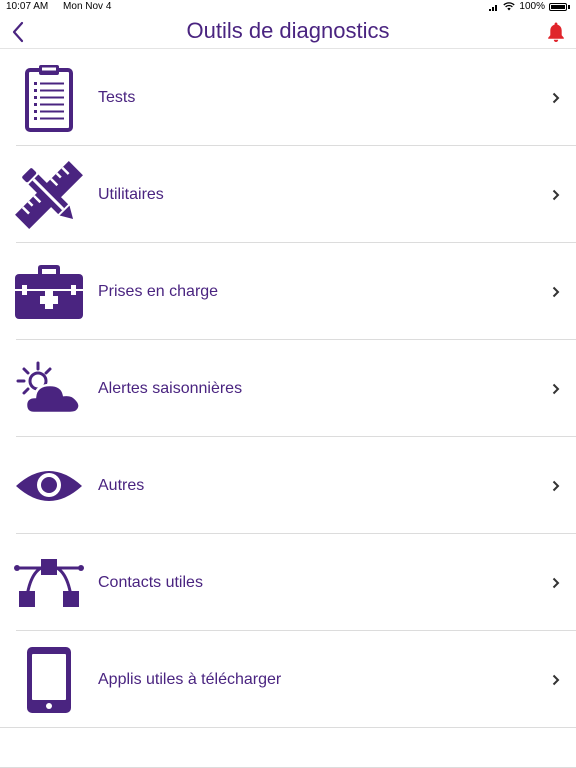 The height and width of the screenshot is (768, 576). What do you see at coordinates (131, 194) in the screenshot?
I see `menu-item-label: Utilitaires` at bounding box center [131, 194].